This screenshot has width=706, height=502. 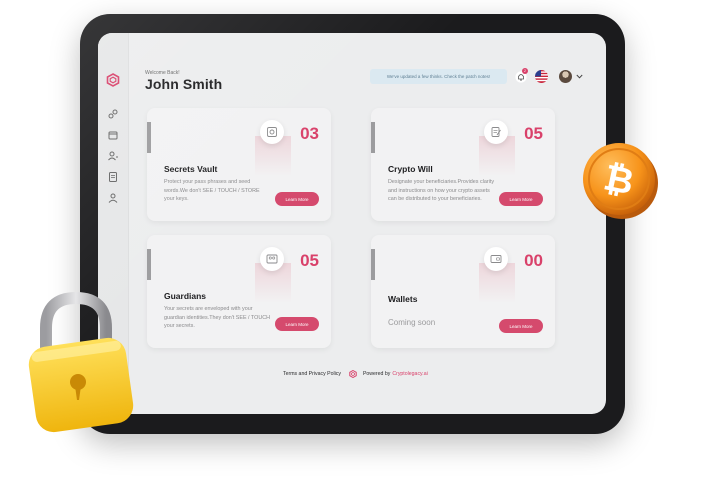 I want to click on user-name: John Smith, so click(x=184, y=84).